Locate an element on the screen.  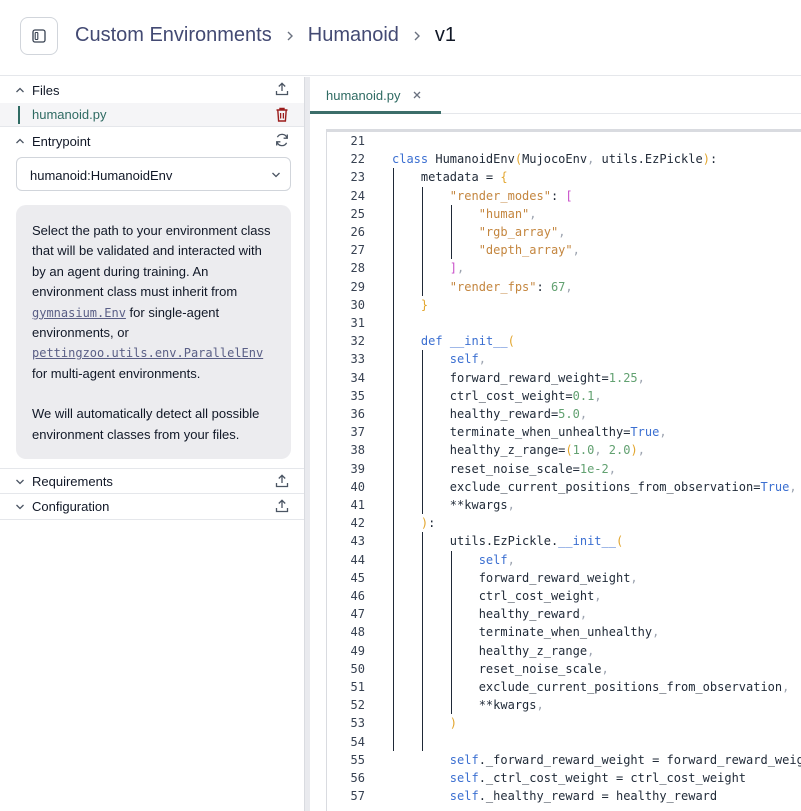
code-text: **kwargs, is located at coordinates (468, 705).